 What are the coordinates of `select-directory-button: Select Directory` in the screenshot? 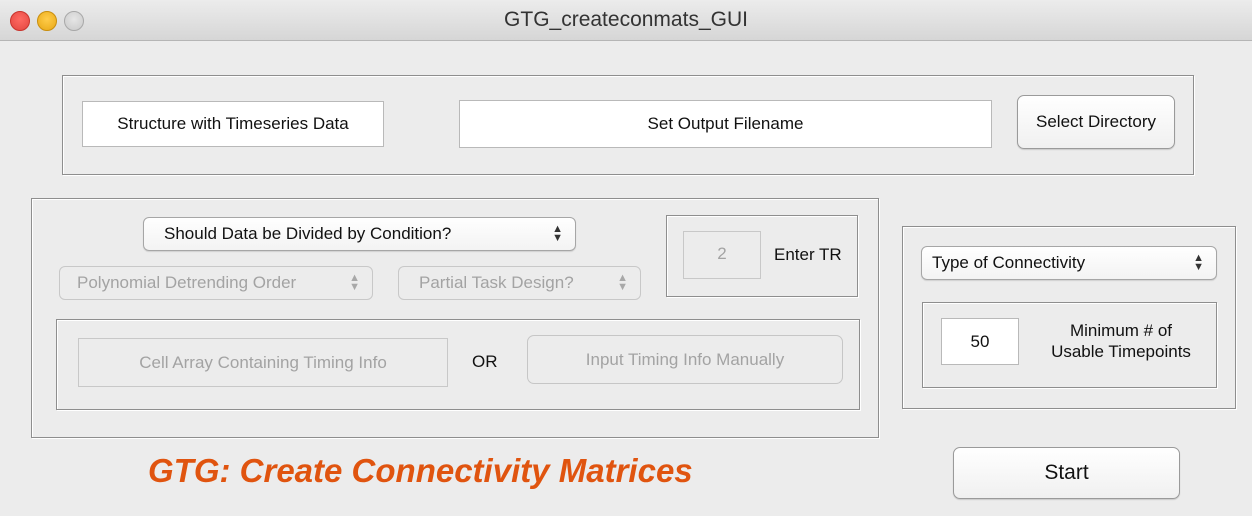 It's located at (1096, 122).